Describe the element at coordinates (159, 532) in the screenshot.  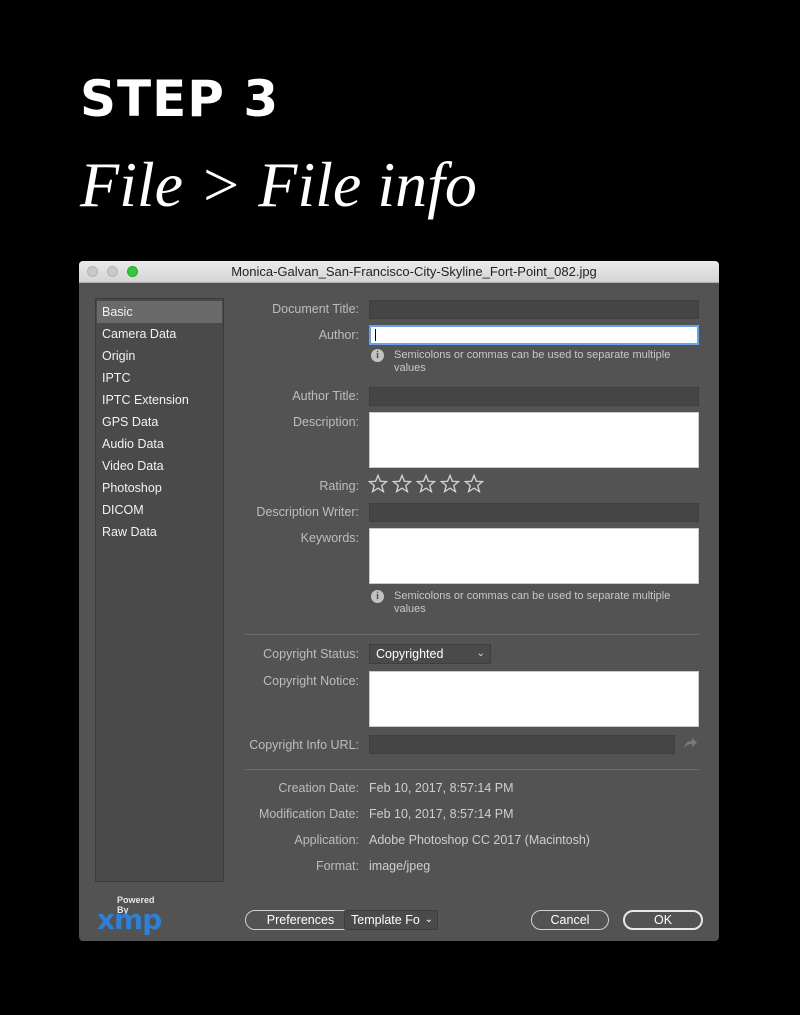
I see `sidebar-item-raw-data: Raw Data` at that location.